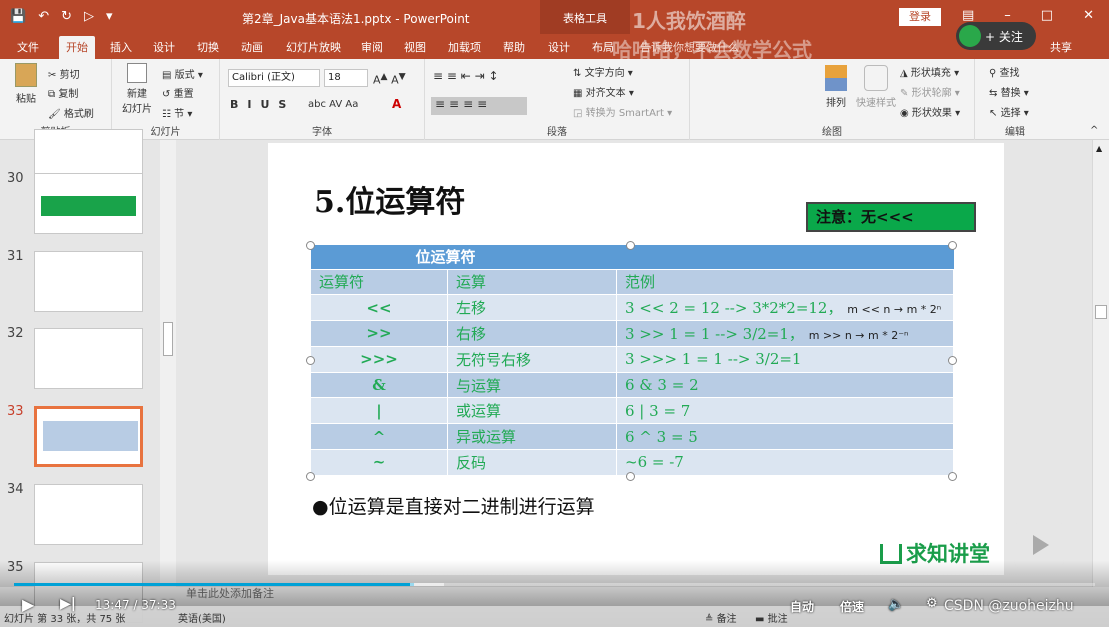 The height and width of the screenshot is (627, 1109). I want to click on bullet-text: ●位运算是直接对二进制进行运算, so click(453, 505).